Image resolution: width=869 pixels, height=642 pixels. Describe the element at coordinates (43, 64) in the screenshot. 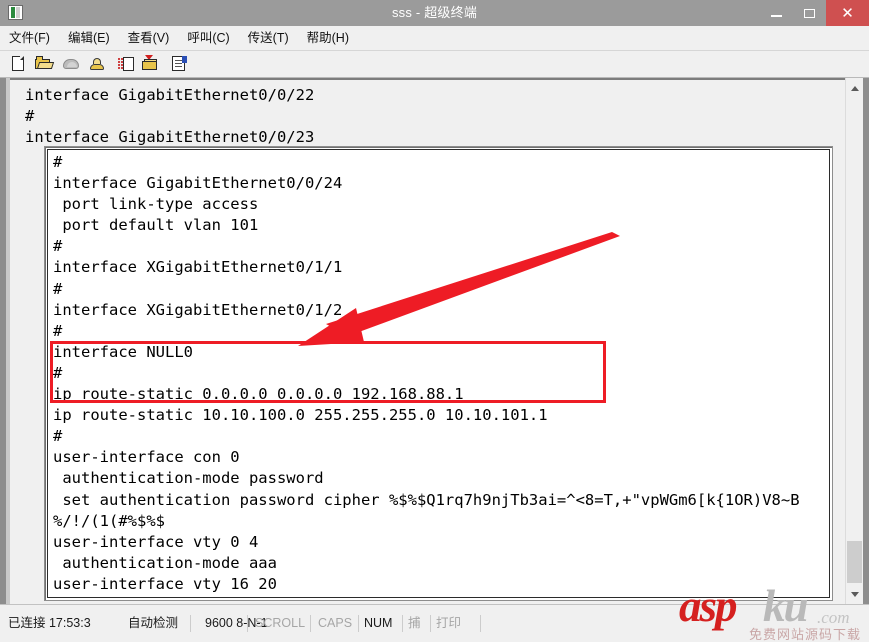

I see `open-folder-icon` at that location.